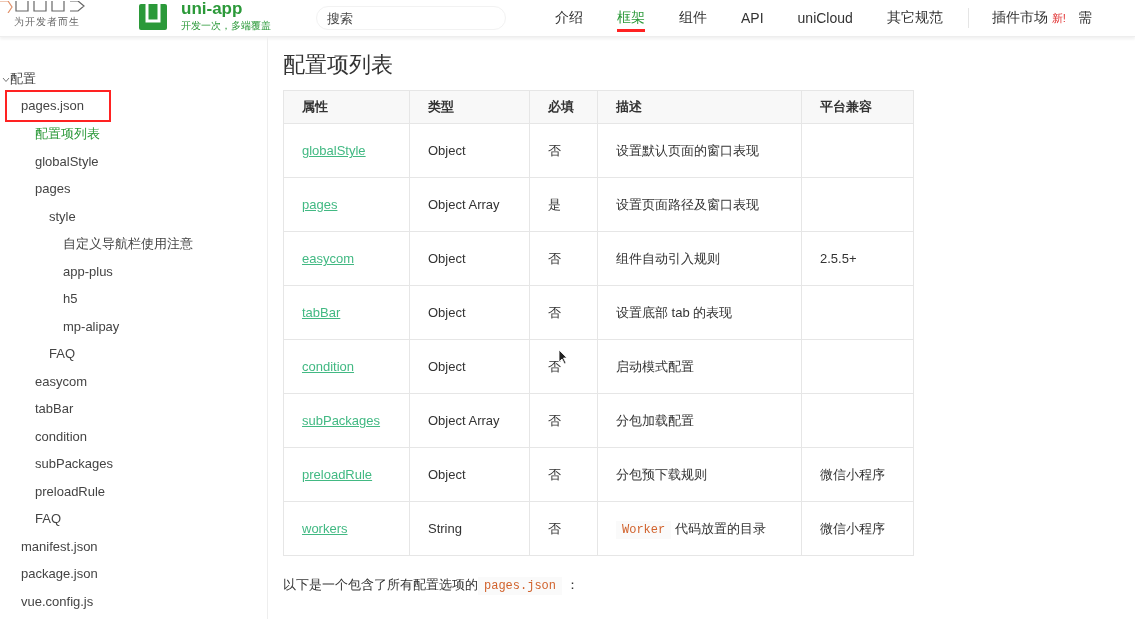  I want to click on sidebar-item: 自定义导航栏使用注意, so click(128, 243).